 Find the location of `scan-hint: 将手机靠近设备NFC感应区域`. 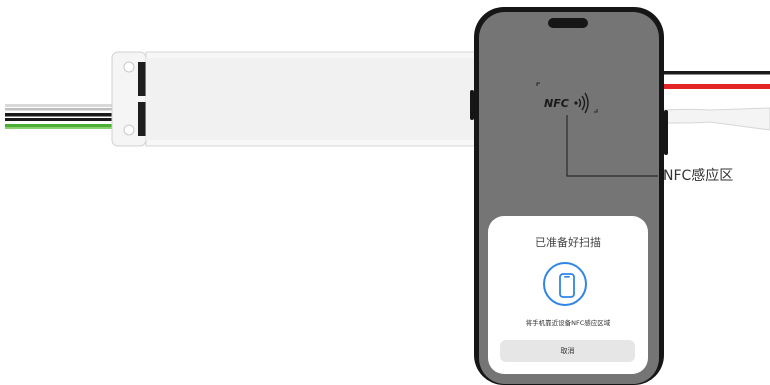

scan-hint: 将手机靠近设备NFC感应区域 is located at coordinates (568, 323).